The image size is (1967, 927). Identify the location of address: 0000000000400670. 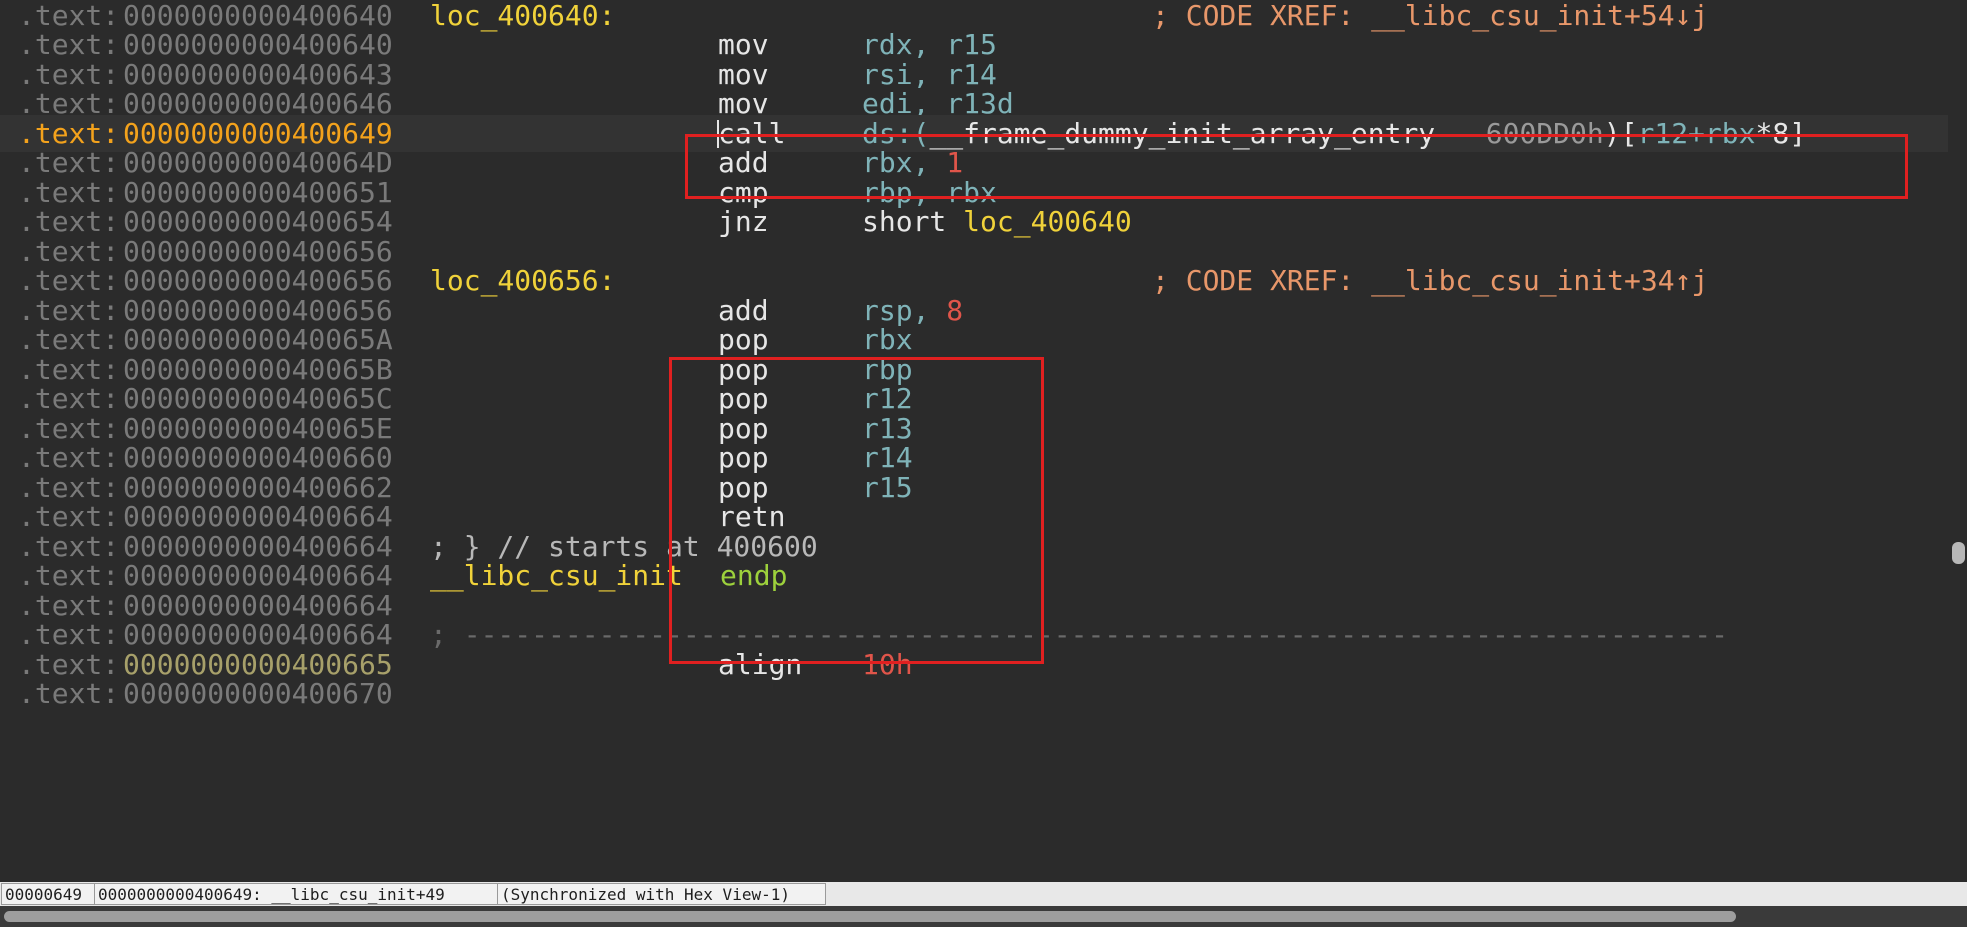
(258, 693).